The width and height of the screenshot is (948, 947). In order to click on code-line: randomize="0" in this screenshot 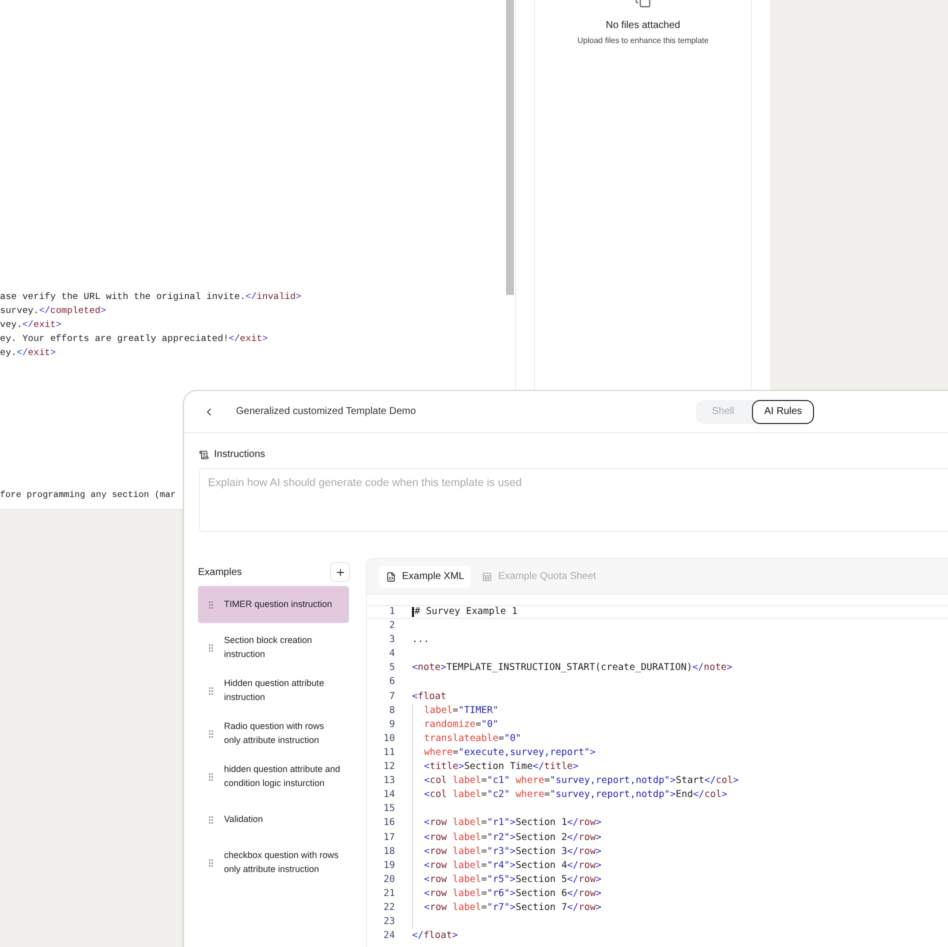, I will do `click(461, 725)`.